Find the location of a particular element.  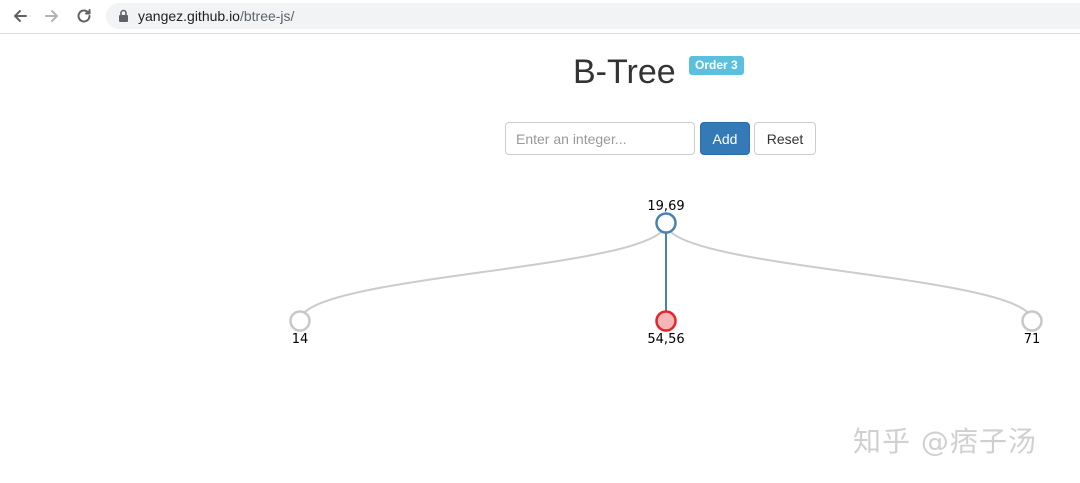

node-label-left: 14 is located at coordinates (300, 339).